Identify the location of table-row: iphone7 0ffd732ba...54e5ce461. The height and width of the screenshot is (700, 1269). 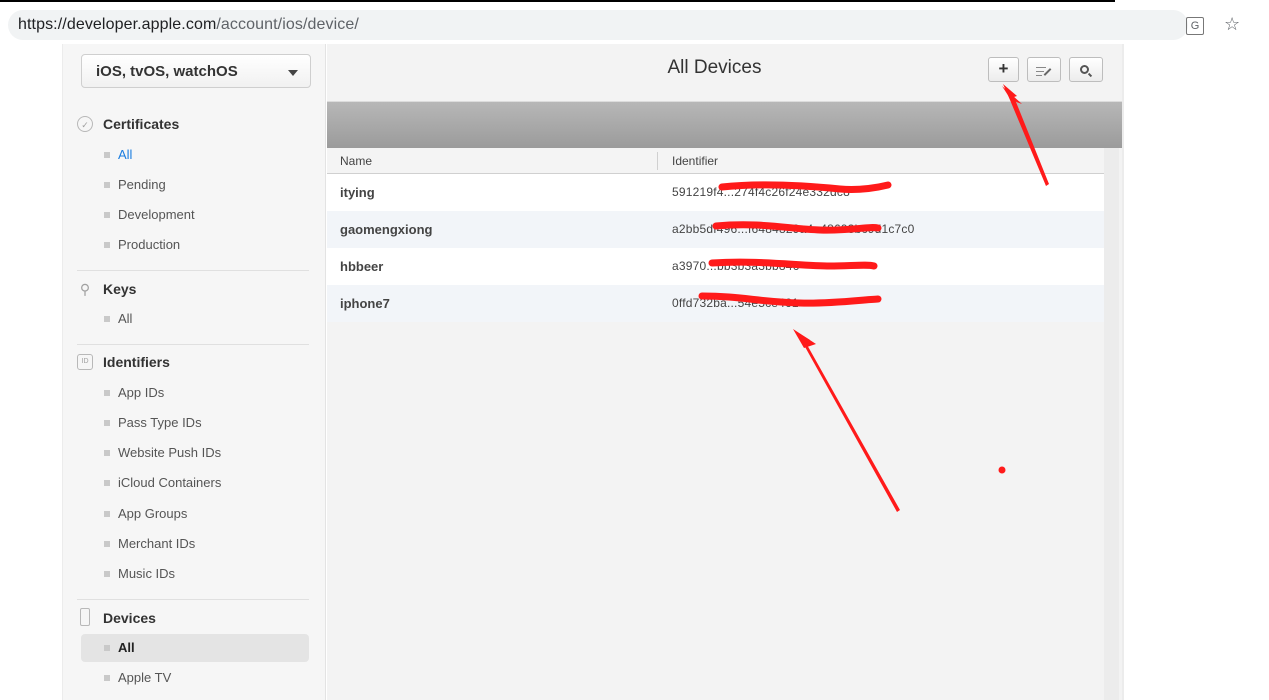
(715, 303).